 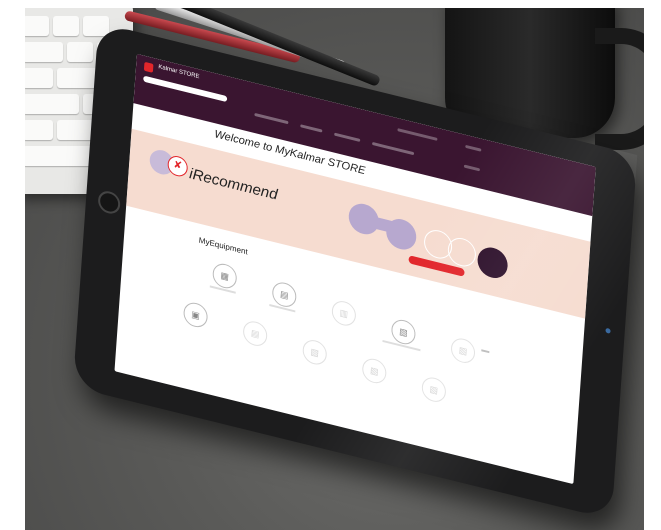 I want to click on empty-handler-icon: ▤, so click(x=255, y=333).